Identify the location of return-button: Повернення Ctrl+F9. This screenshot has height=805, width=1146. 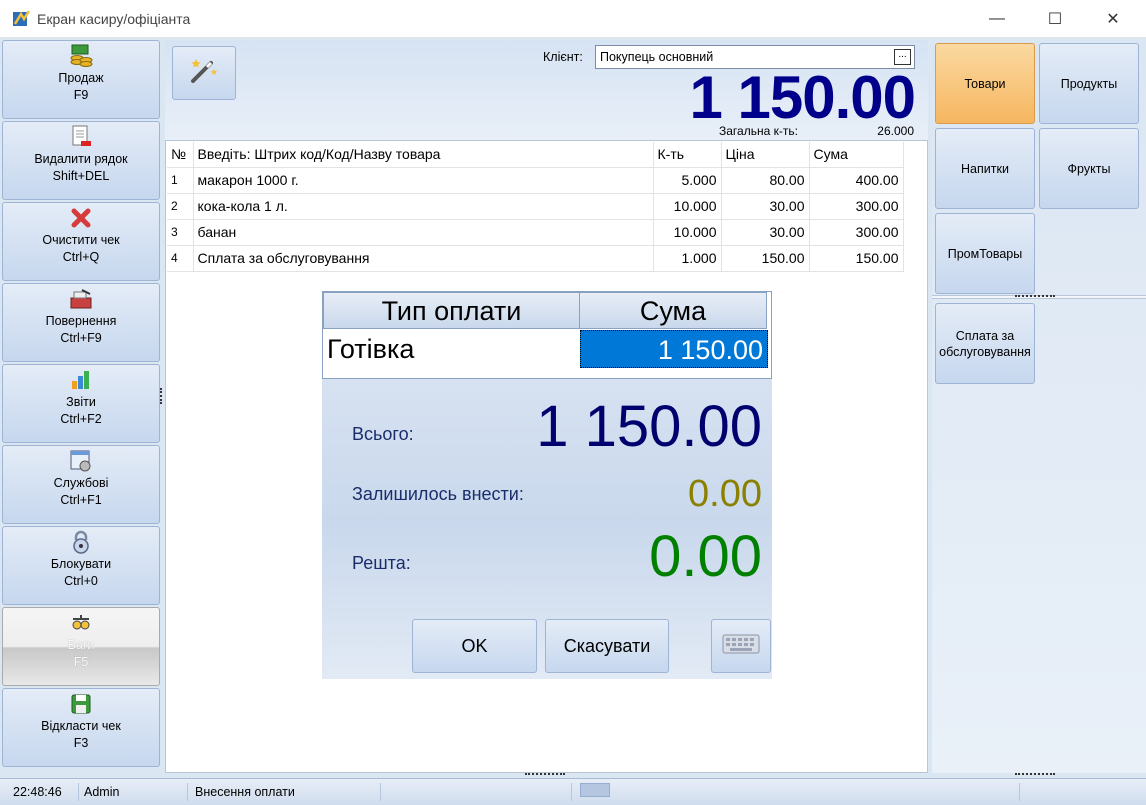
(81, 322).